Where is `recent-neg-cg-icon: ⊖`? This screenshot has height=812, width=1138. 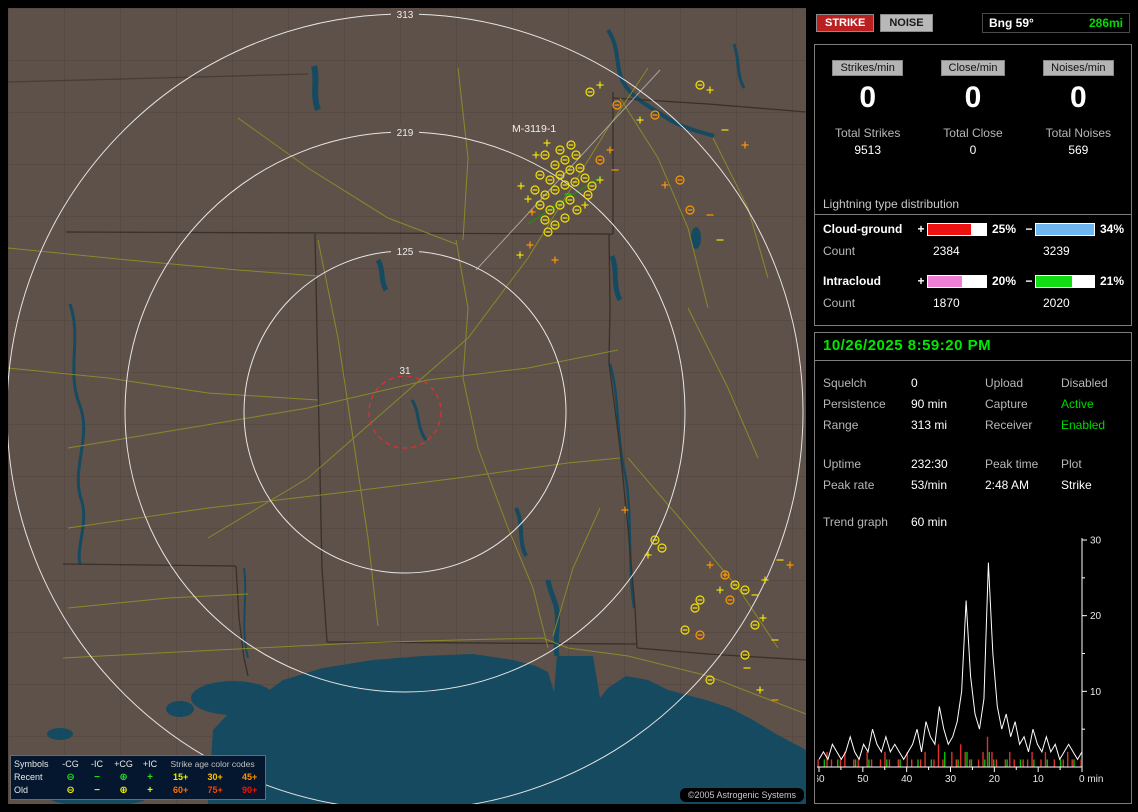 recent-neg-cg-icon: ⊖ is located at coordinates (70, 777).